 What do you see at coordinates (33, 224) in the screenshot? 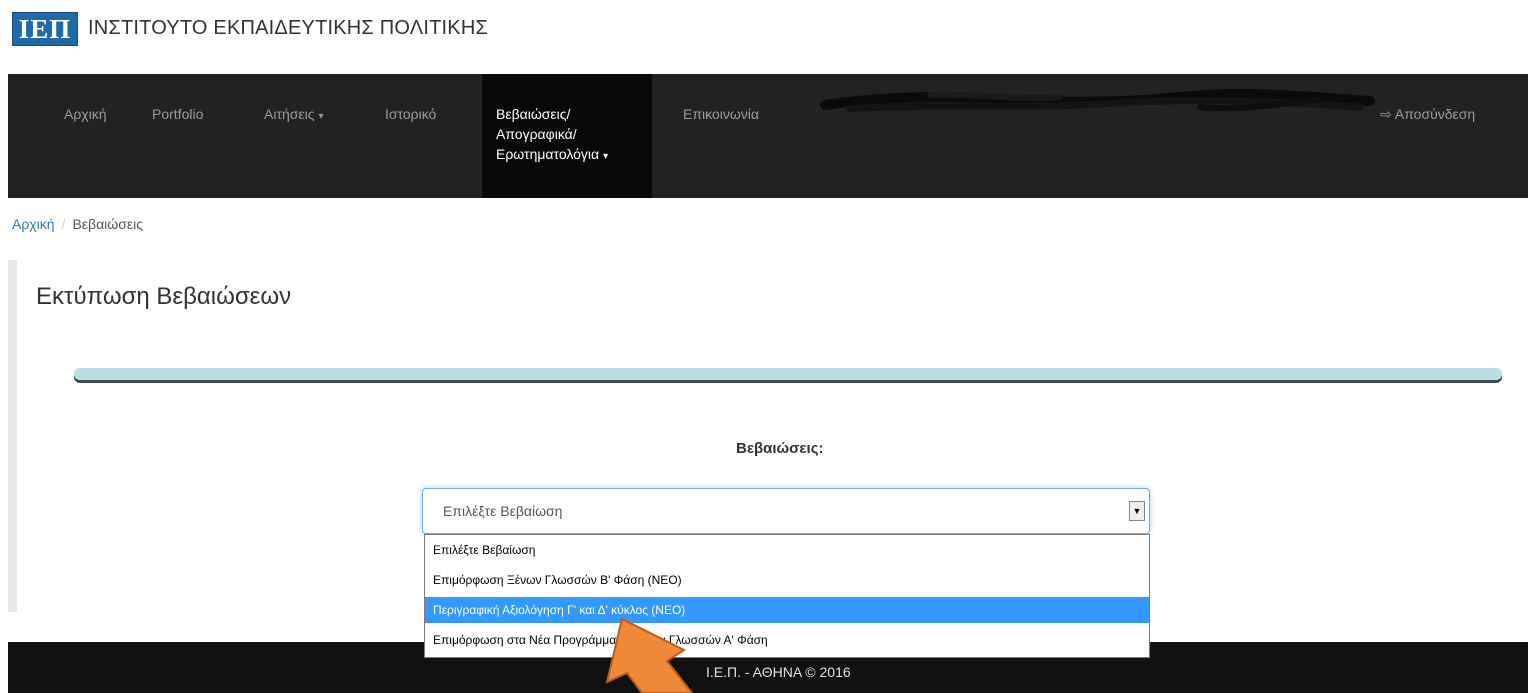
I see `breadcrumb-home: Αρχική` at bounding box center [33, 224].